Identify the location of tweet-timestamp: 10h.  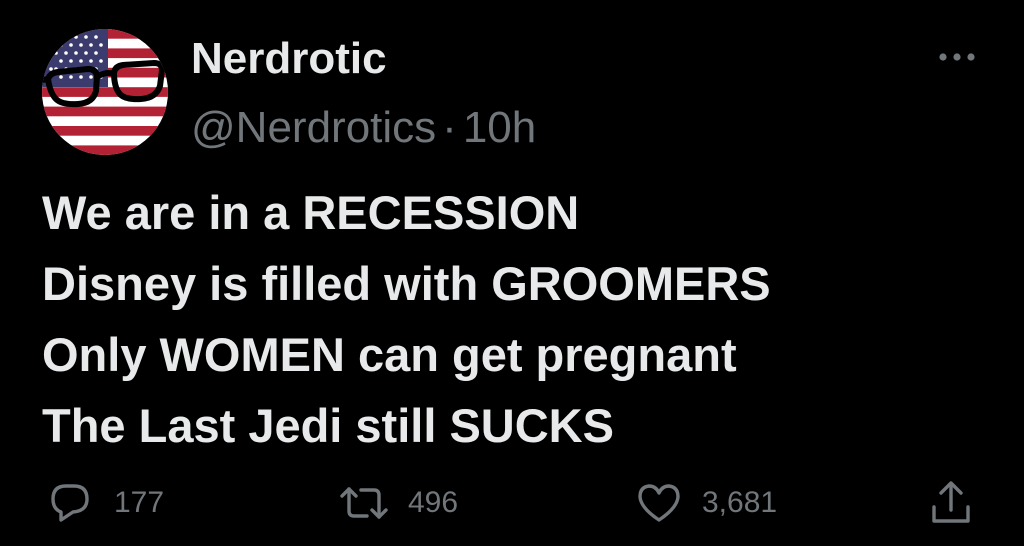
(499, 127).